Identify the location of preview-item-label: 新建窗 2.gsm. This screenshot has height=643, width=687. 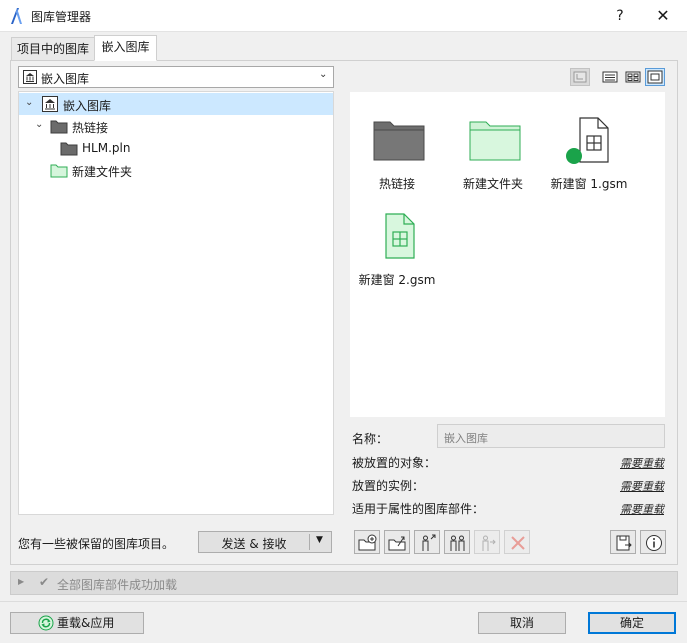
(397, 280).